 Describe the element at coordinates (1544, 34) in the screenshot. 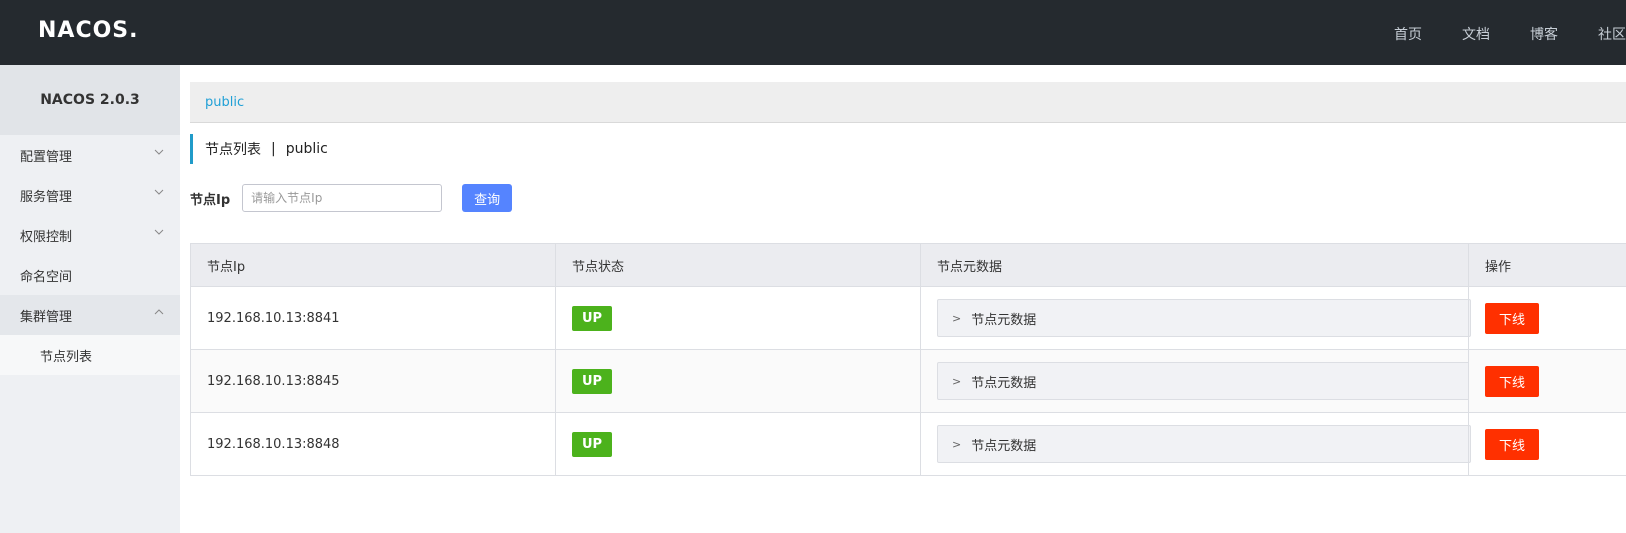

I see `nav-blog: 博客` at that location.